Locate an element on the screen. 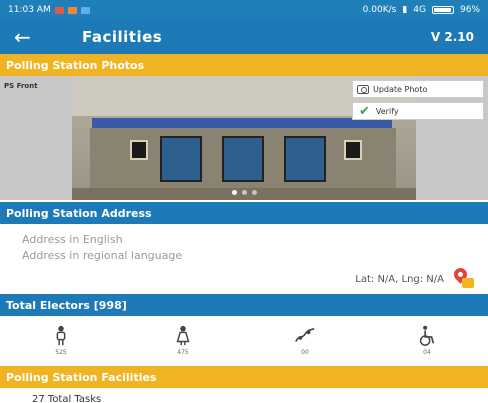 The width and height of the screenshot is (488, 403). verify-button: ✔ Verify is located at coordinates (418, 111).